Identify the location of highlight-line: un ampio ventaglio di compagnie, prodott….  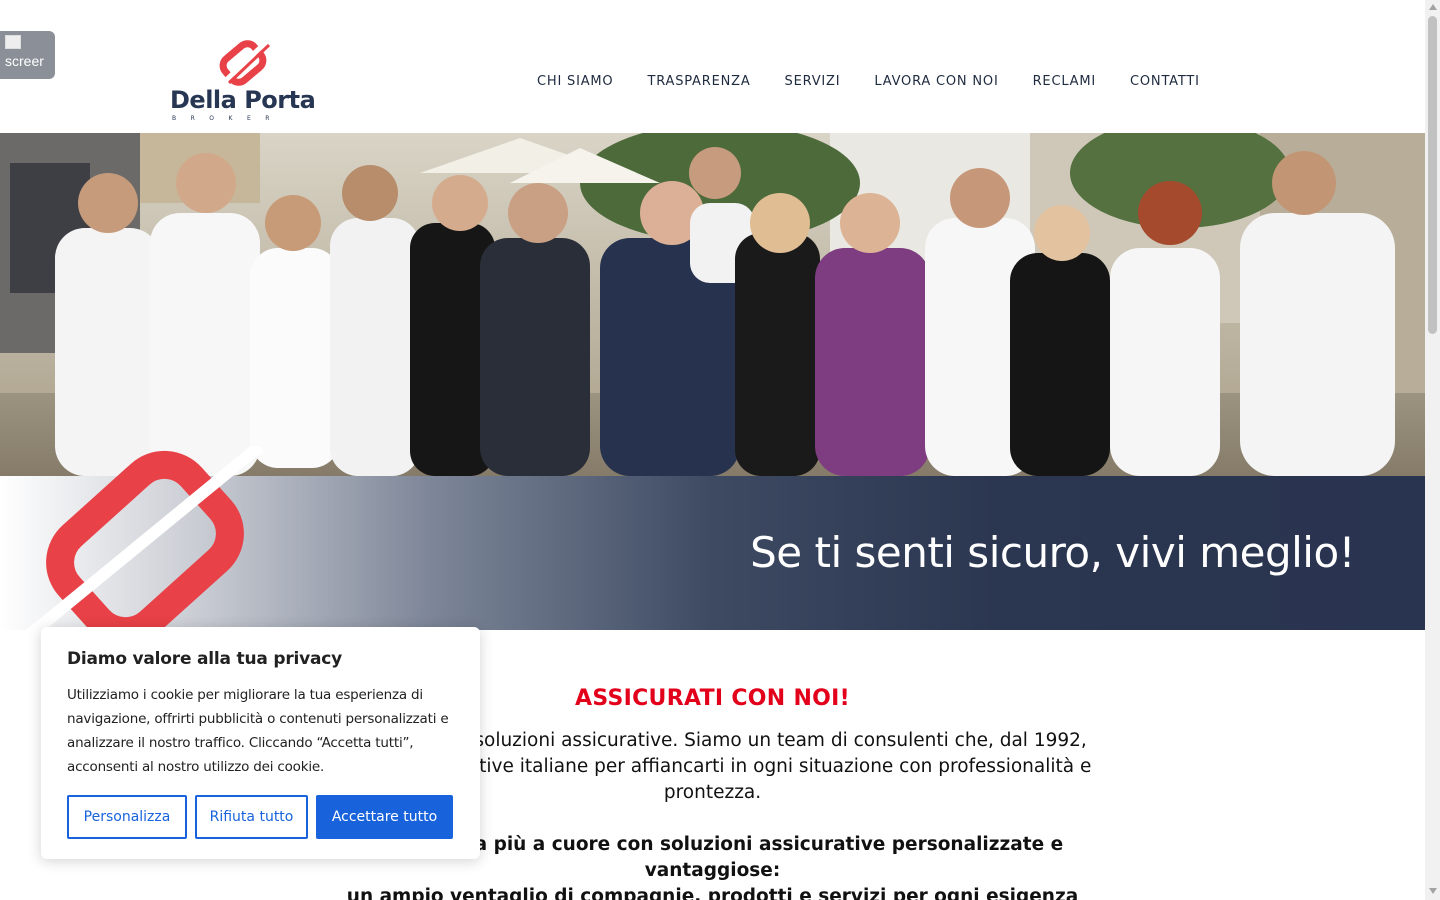
(712, 893).